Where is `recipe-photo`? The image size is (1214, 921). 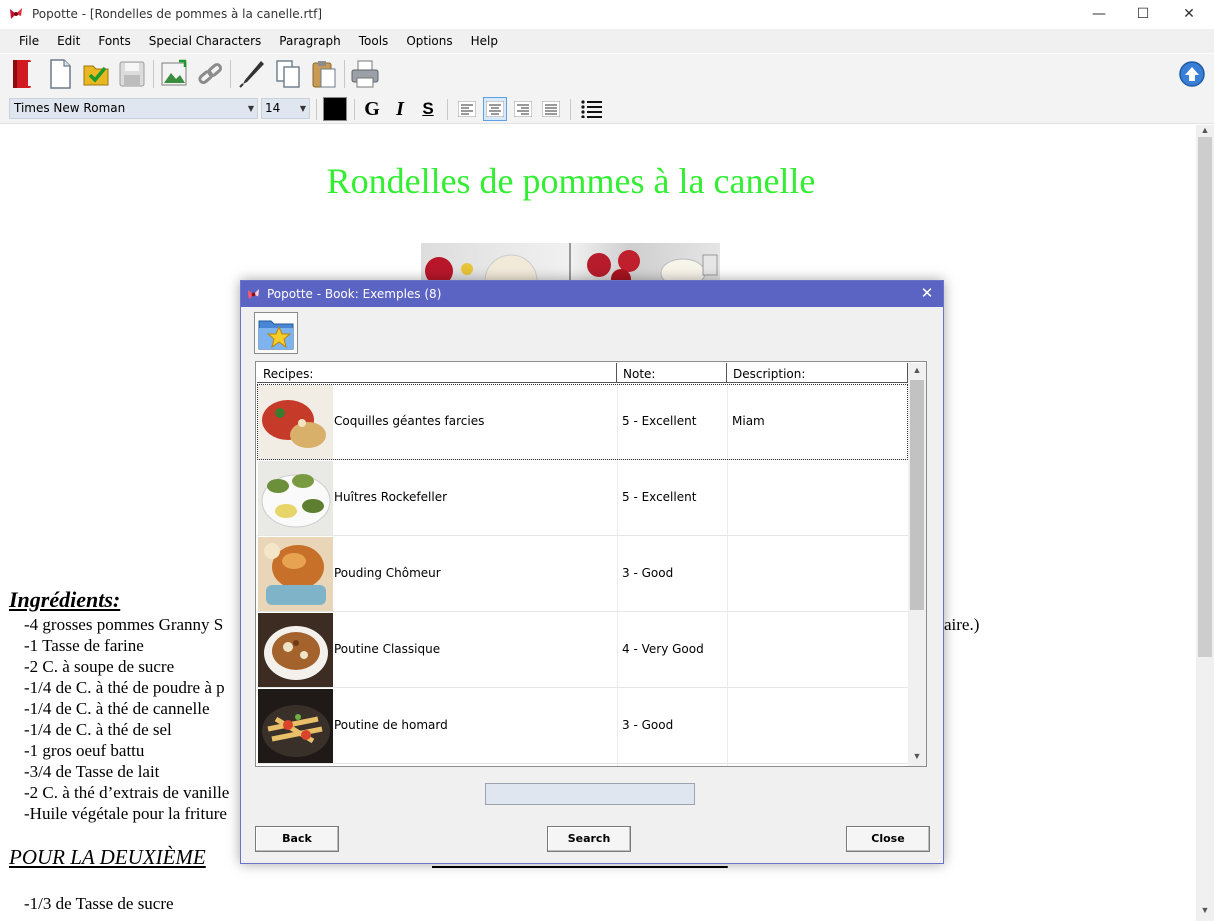
recipe-photo is located at coordinates (570, 263).